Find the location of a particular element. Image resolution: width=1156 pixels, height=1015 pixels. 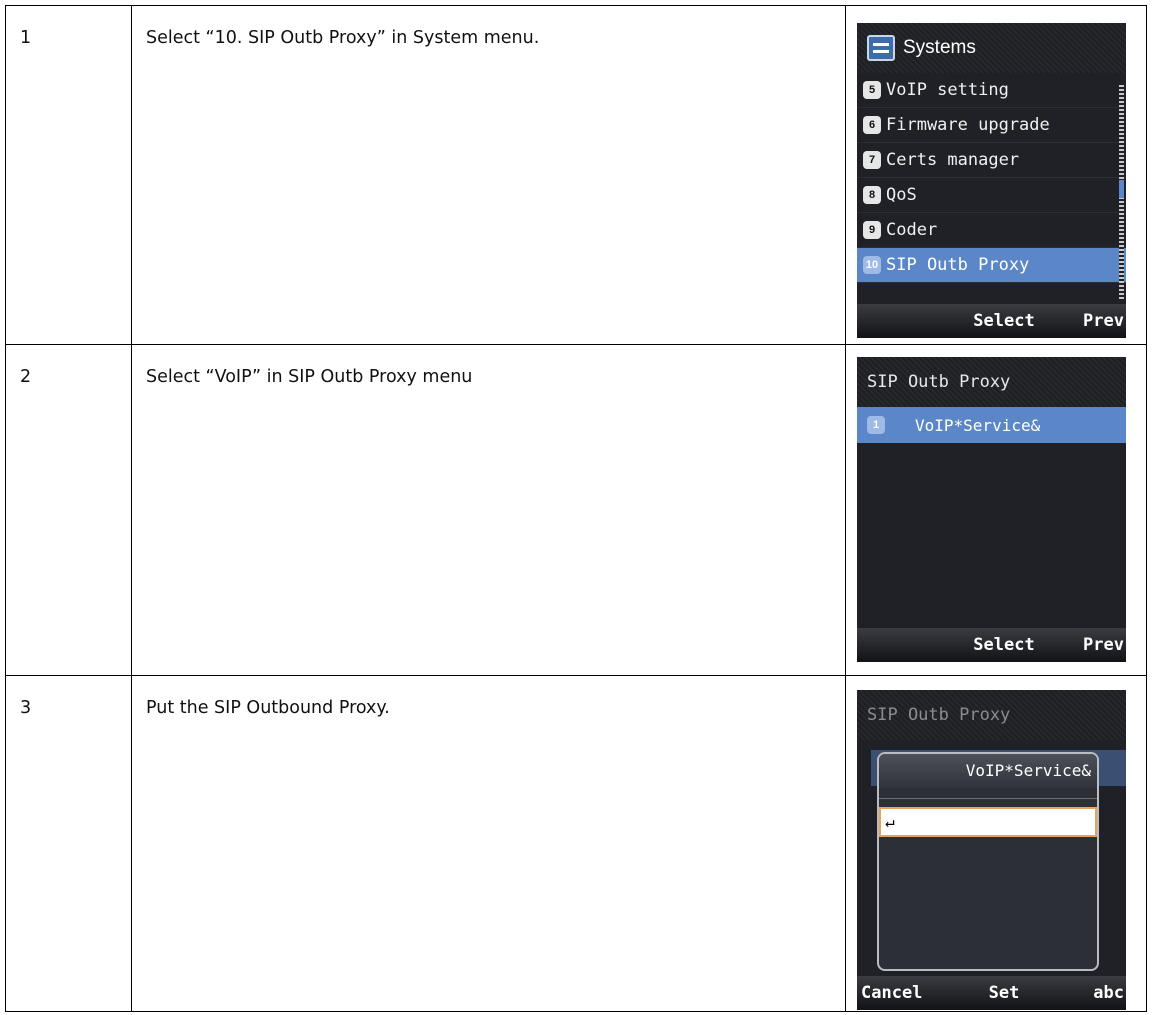

input-dialog: VoIP*Service& ↵ is located at coordinates (988, 861).